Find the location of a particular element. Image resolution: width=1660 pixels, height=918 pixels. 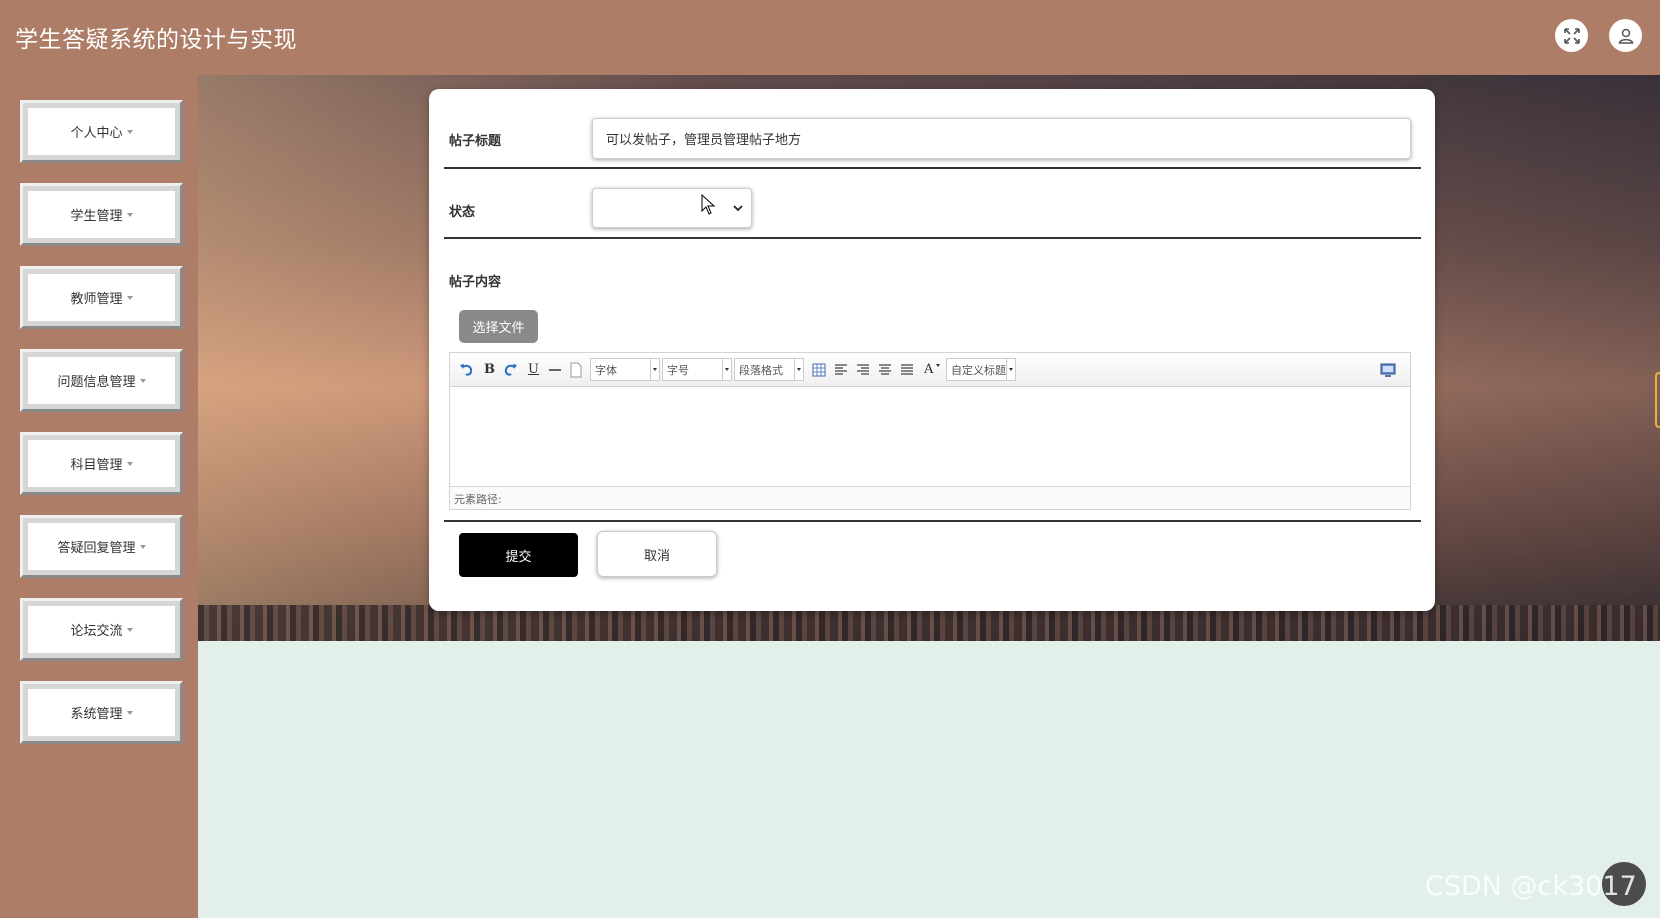

sidebar-item-forum: 论坛交流 is located at coordinates (101, 629).